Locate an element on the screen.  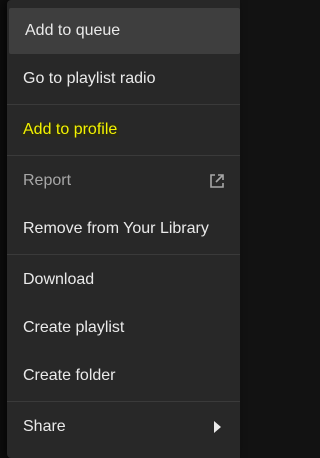
menu-item-go-to-playlist-radio: Go to playlist radio is located at coordinates (123, 79).